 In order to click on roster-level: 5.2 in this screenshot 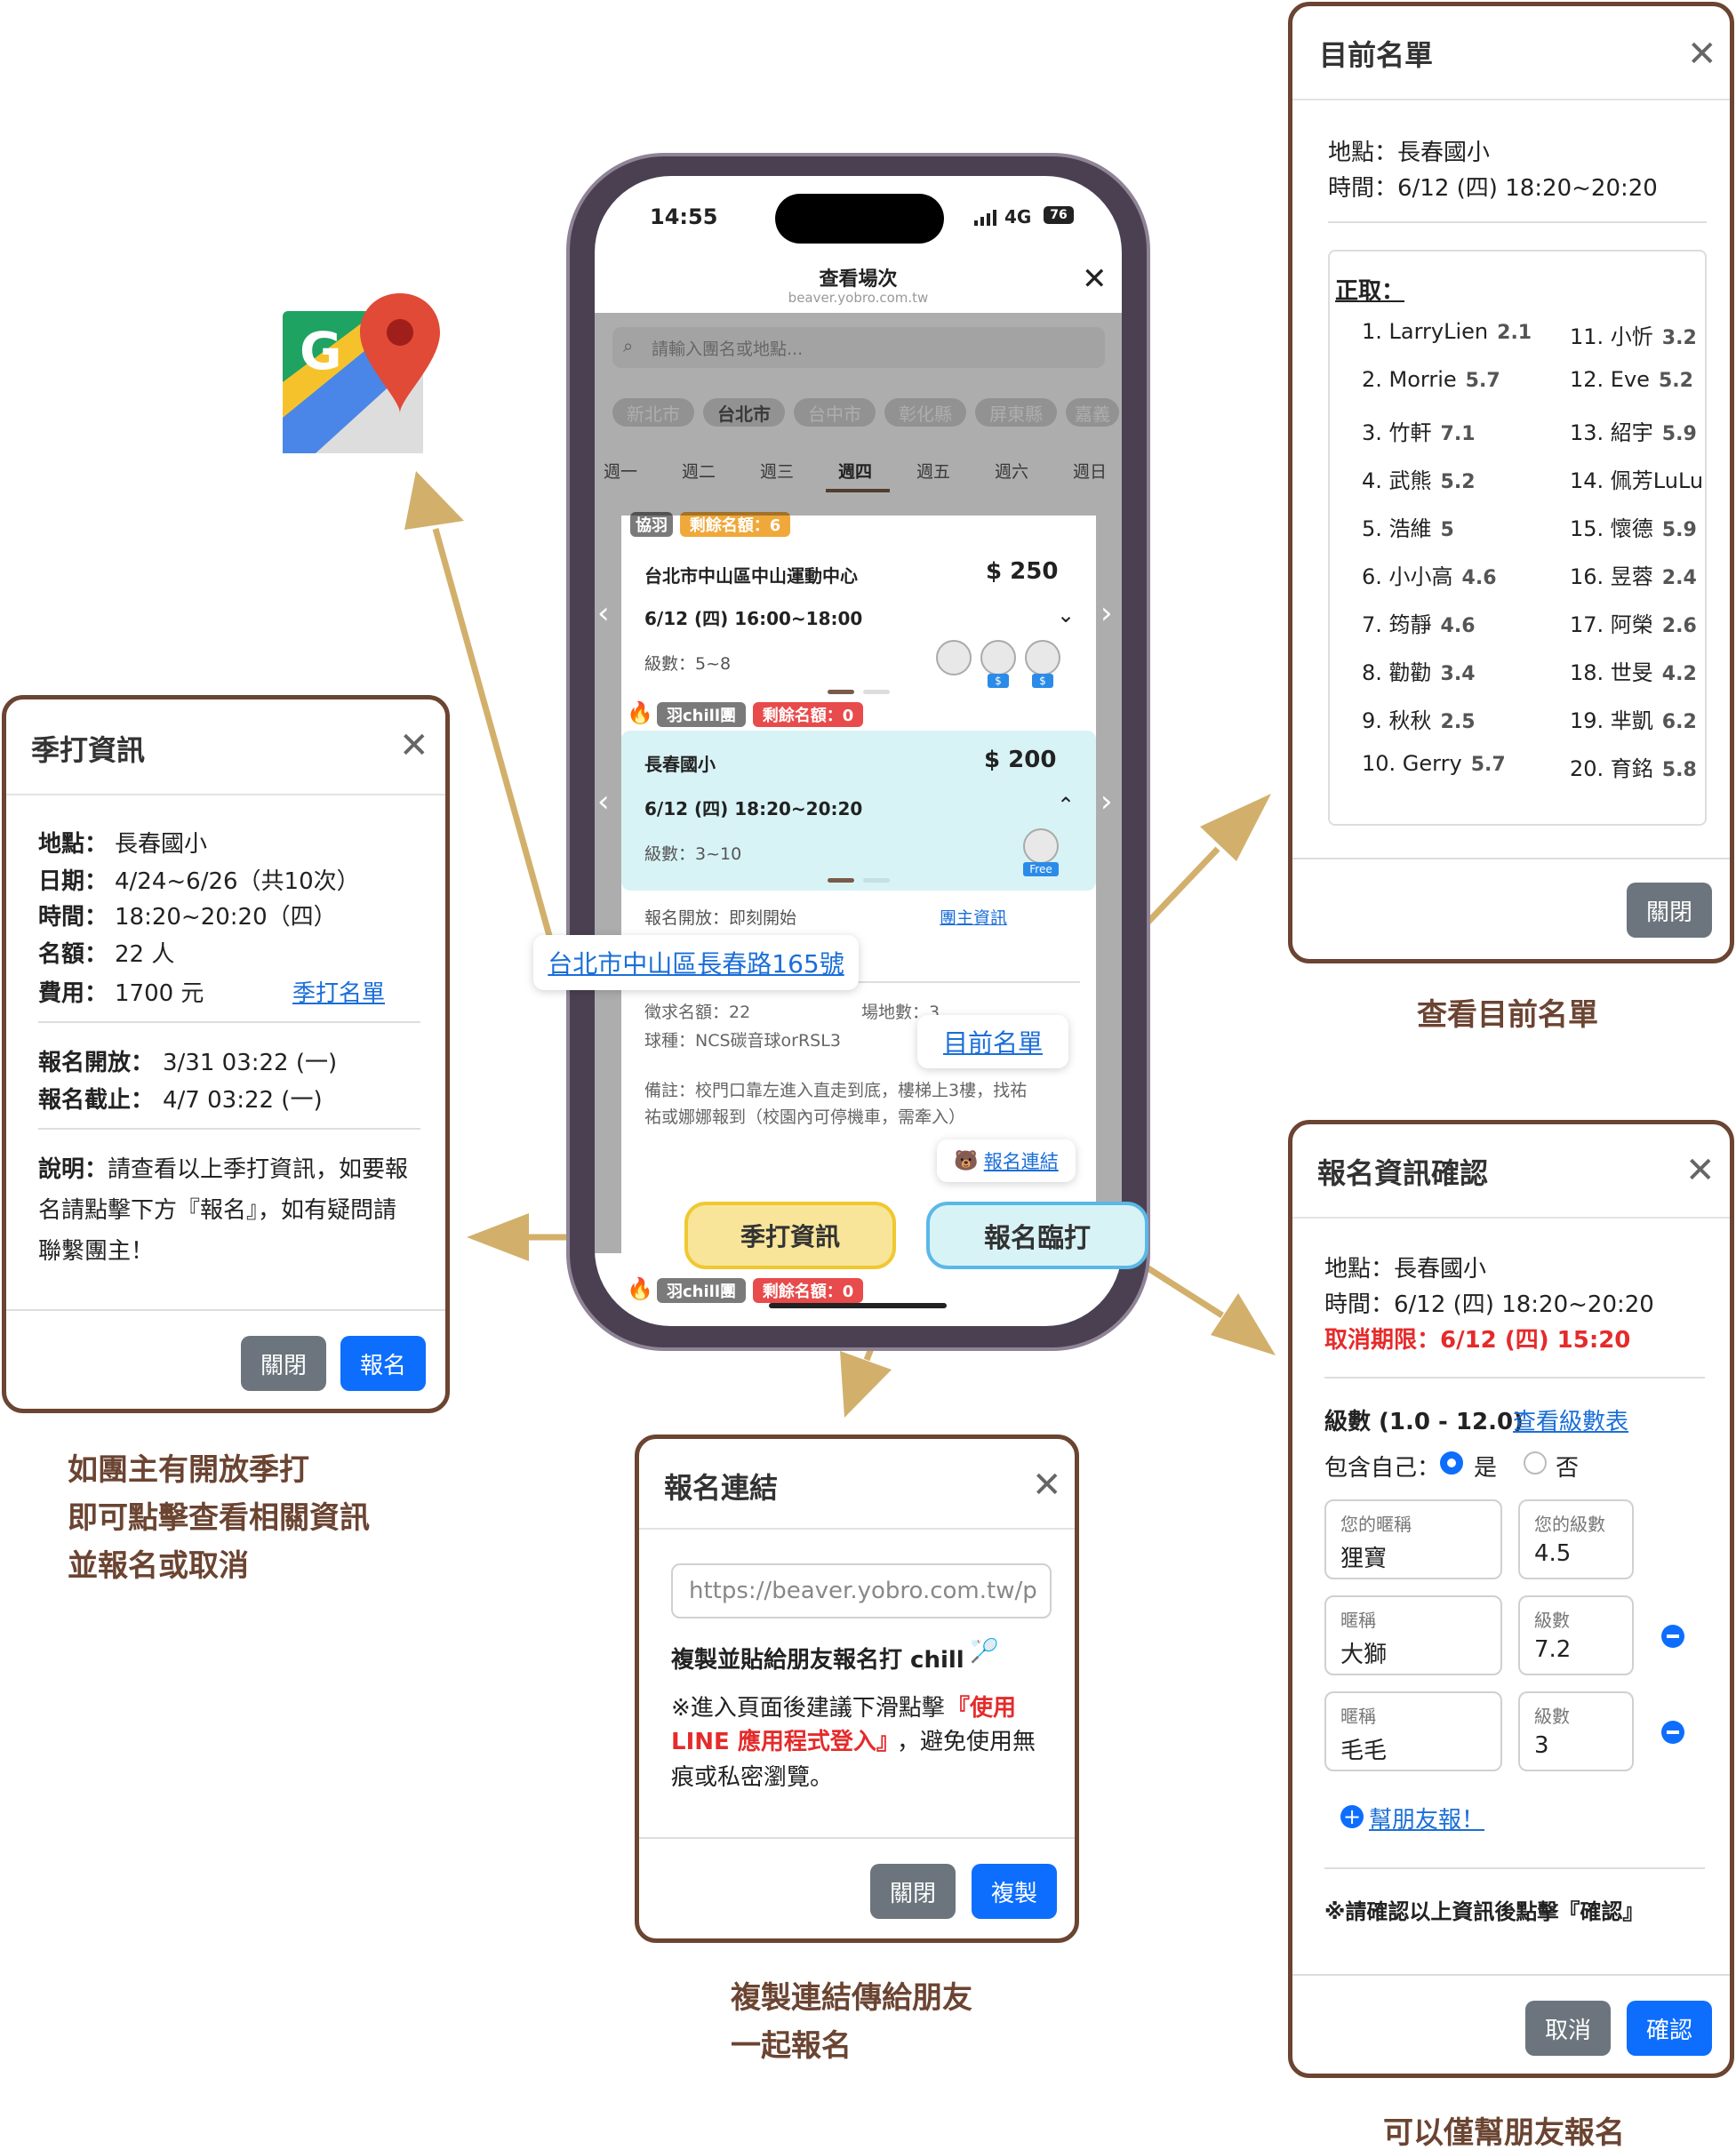, I will do `click(1675, 381)`.